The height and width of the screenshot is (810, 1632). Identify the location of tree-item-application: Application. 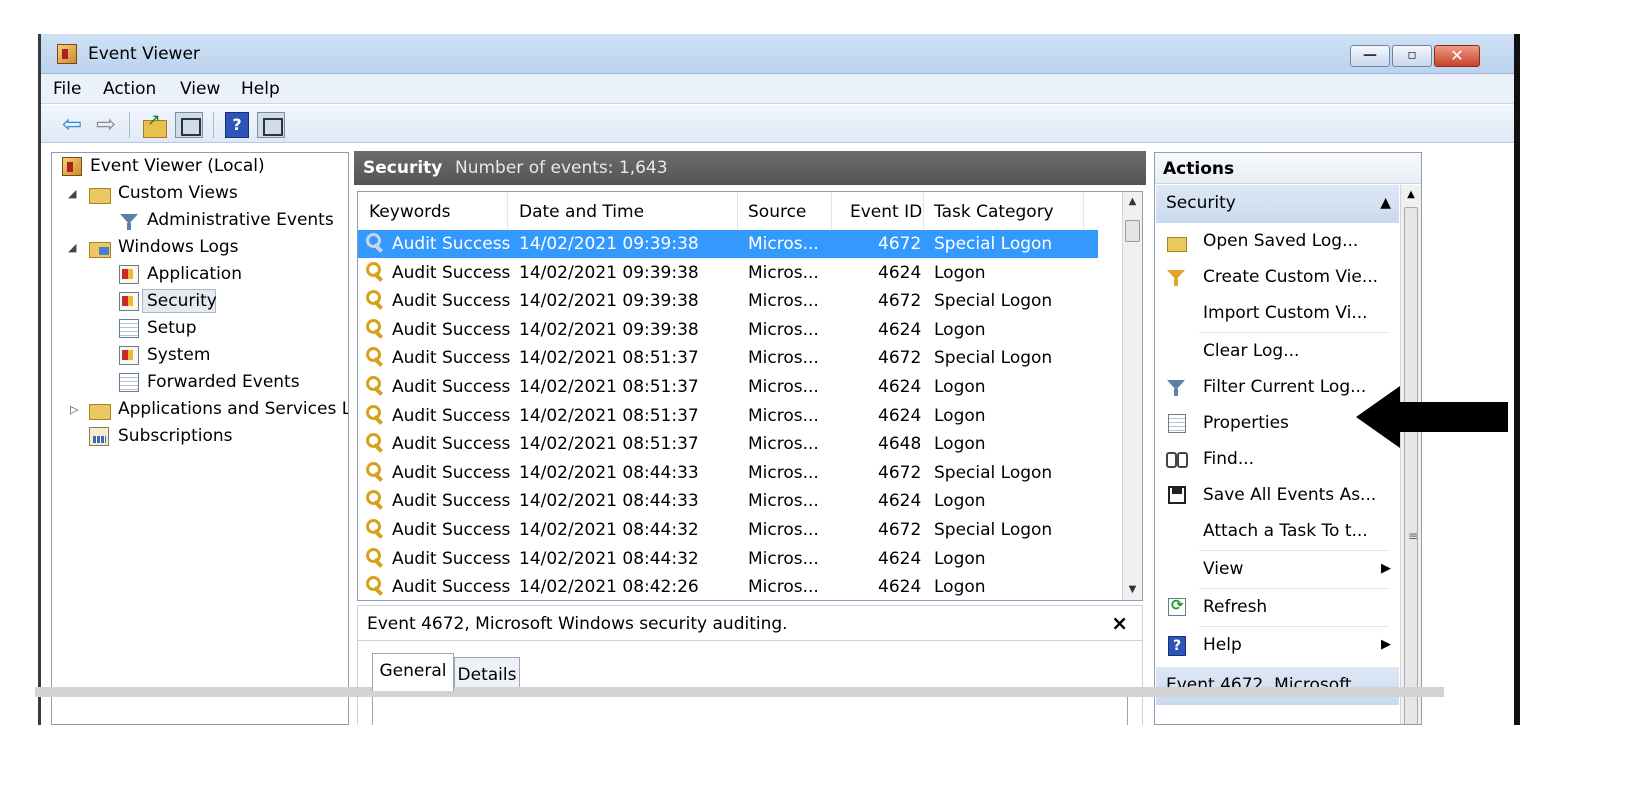
(197, 275).